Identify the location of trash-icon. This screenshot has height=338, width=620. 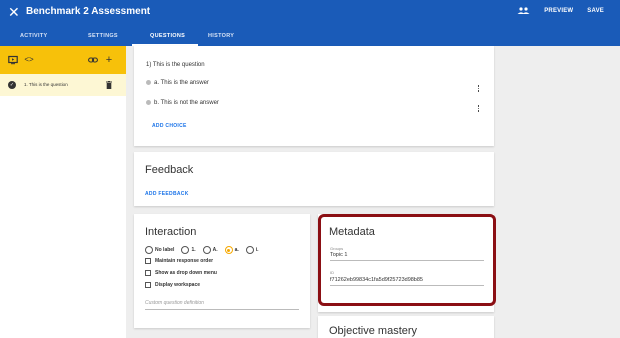
(109, 85).